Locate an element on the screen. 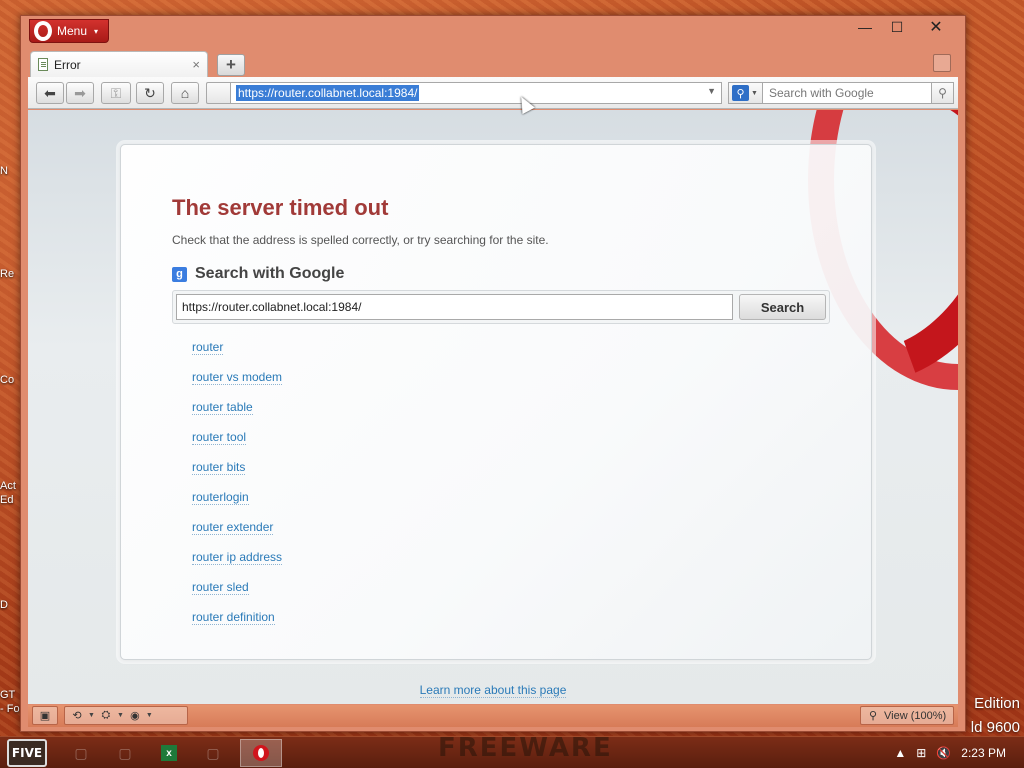  start-logo: FIVE is located at coordinates (27, 753).